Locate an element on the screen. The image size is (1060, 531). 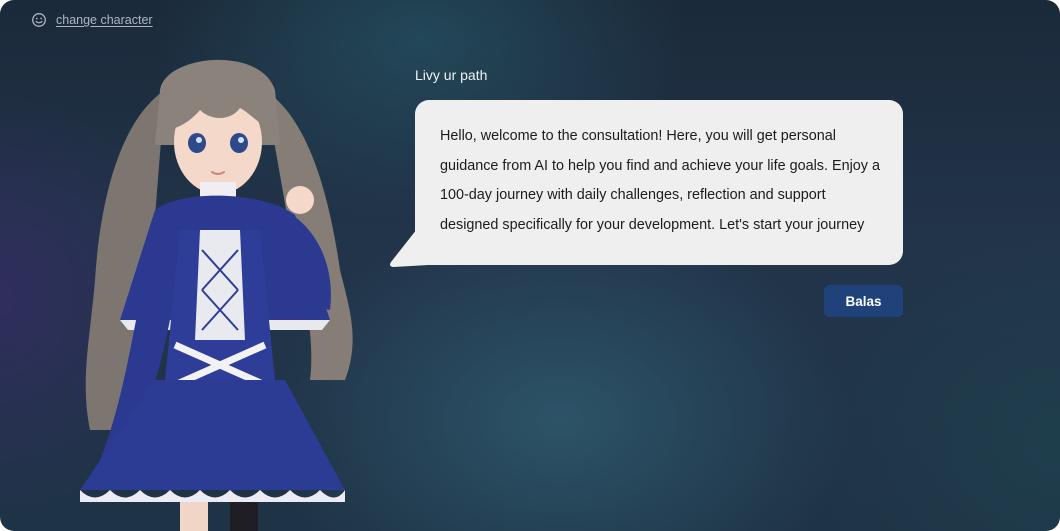
top-bar: change character is located at coordinates (92, 20).